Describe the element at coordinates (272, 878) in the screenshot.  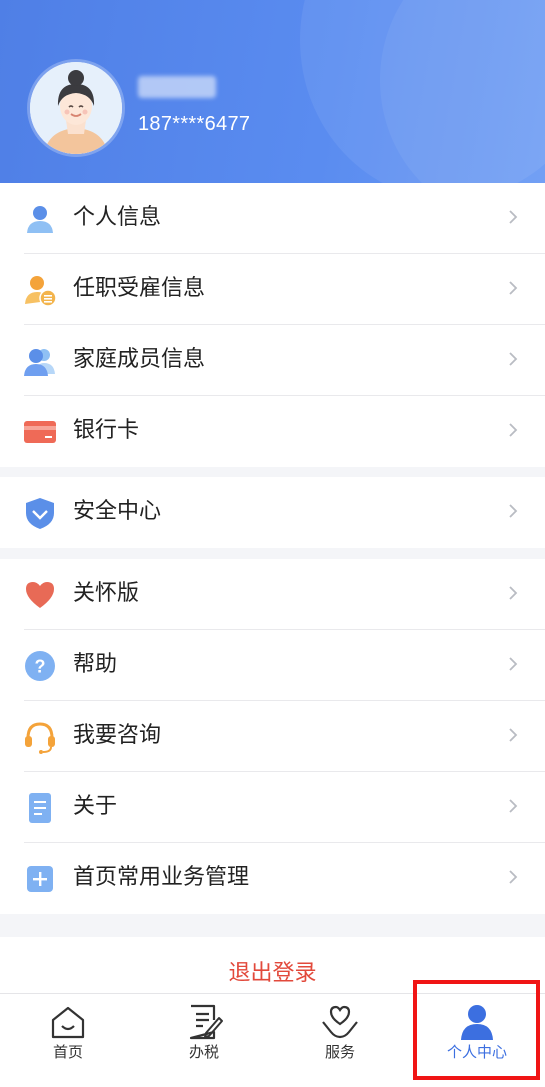
I see `menu-item-home-shortcut-management: 首页常用业务管理` at that location.